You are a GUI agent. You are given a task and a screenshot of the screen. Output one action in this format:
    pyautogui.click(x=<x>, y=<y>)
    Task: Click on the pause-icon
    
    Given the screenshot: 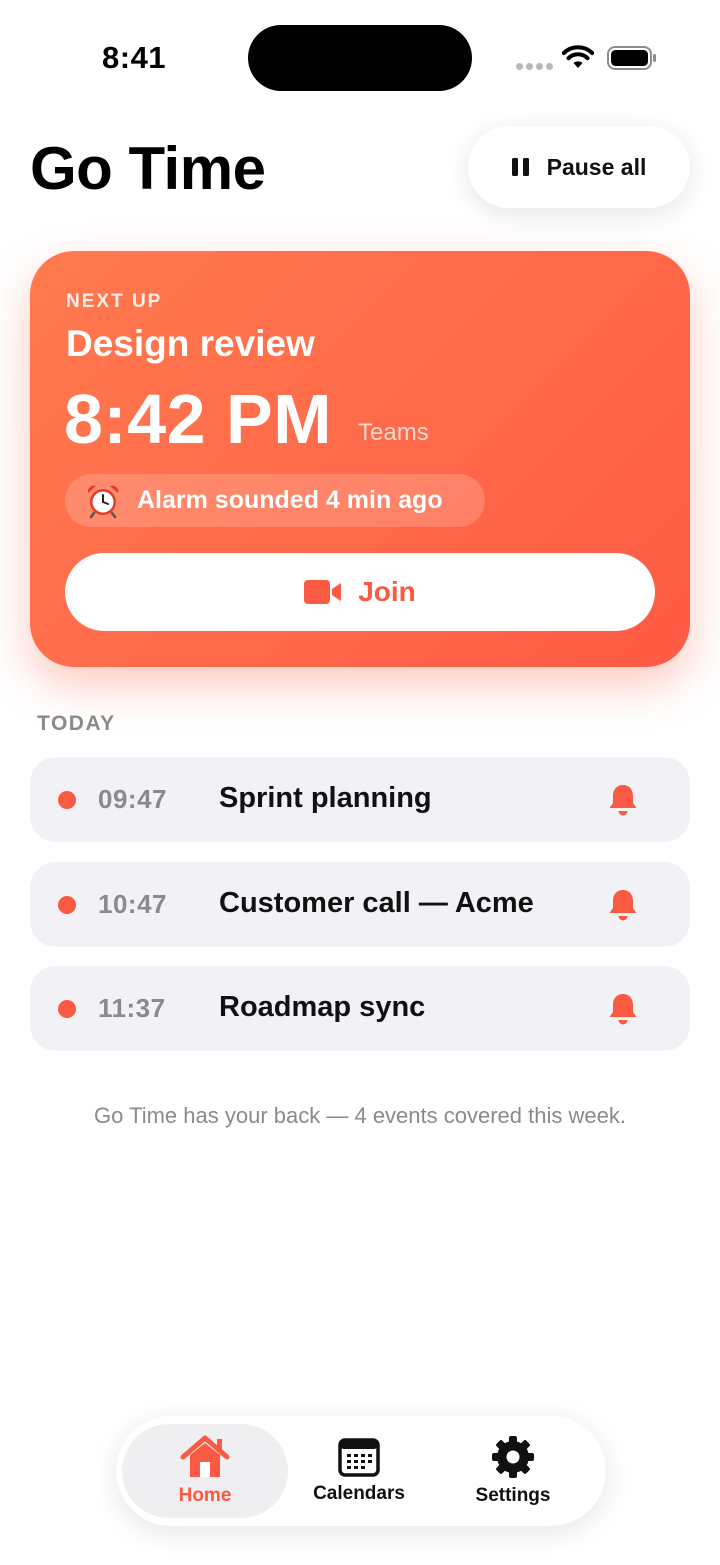 What is the action you would take?
    pyautogui.click(x=520, y=167)
    